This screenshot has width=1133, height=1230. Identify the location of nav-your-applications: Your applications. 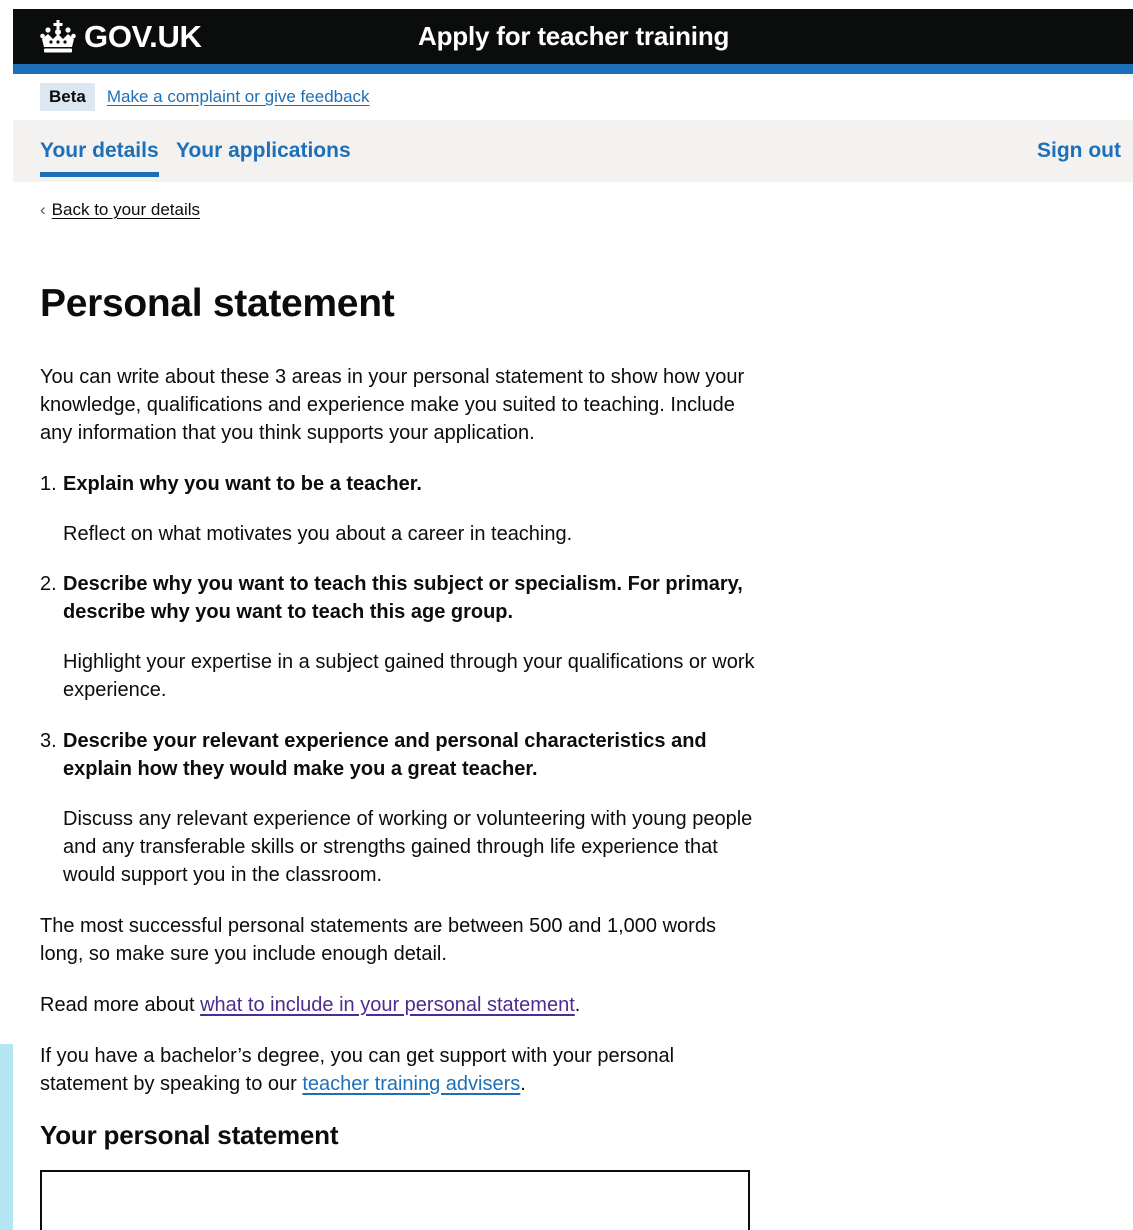
(263, 151).